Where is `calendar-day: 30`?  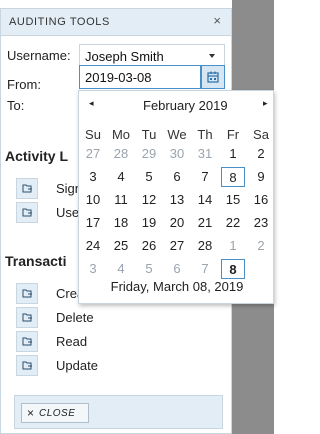 calendar-day: 30 is located at coordinates (177, 154).